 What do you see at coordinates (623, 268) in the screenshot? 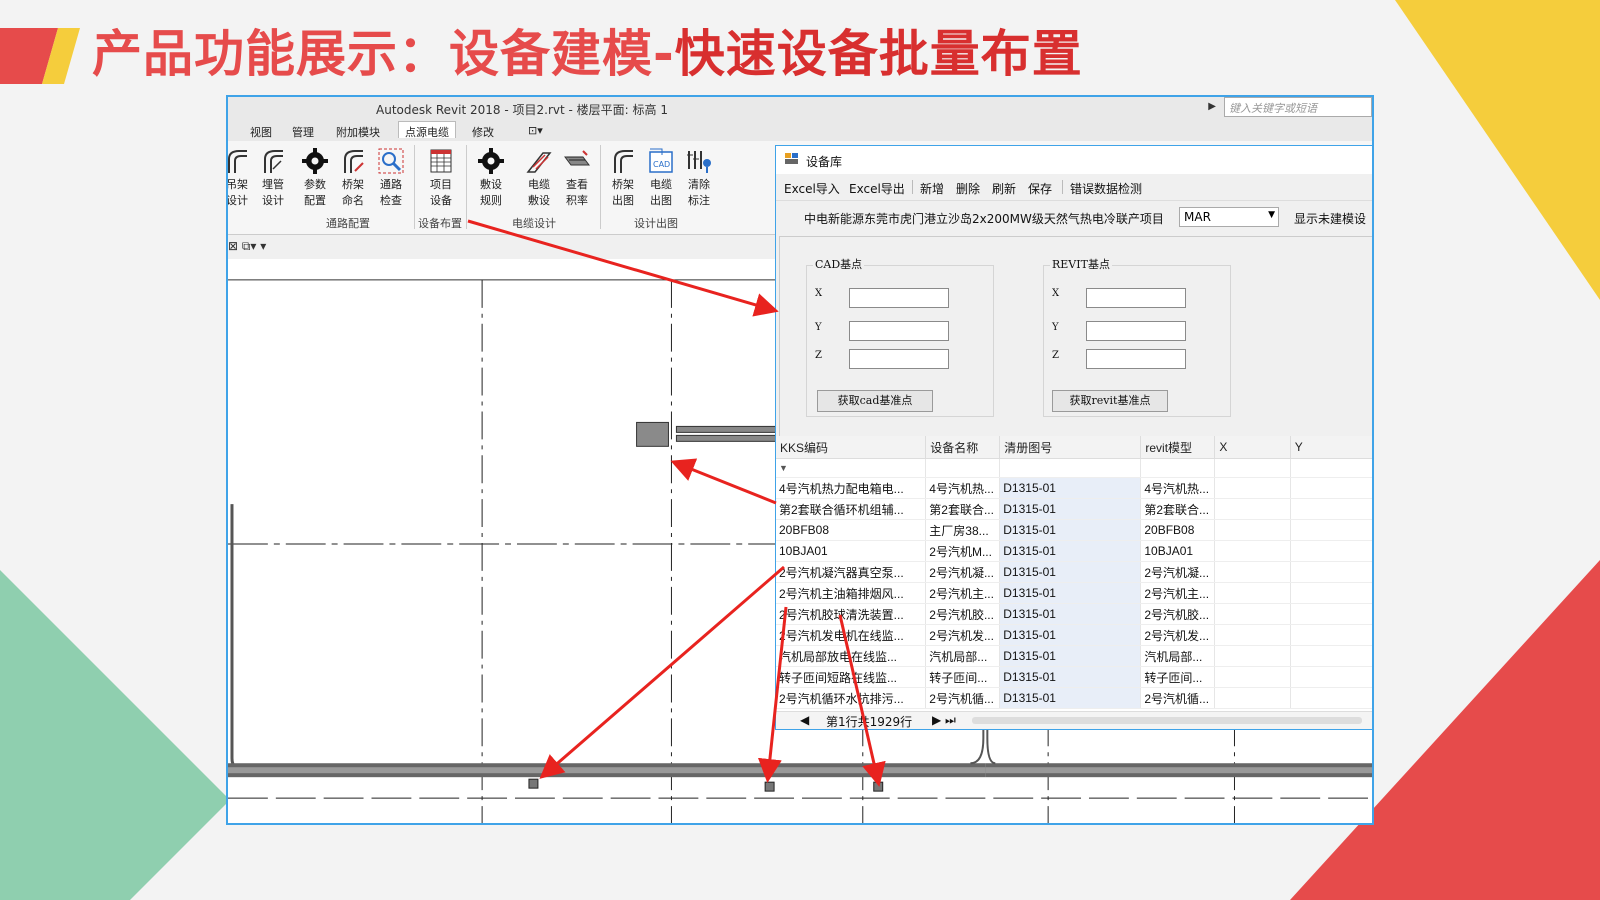
I see `arrow-to-dialog` at bounding box center [623, 268].